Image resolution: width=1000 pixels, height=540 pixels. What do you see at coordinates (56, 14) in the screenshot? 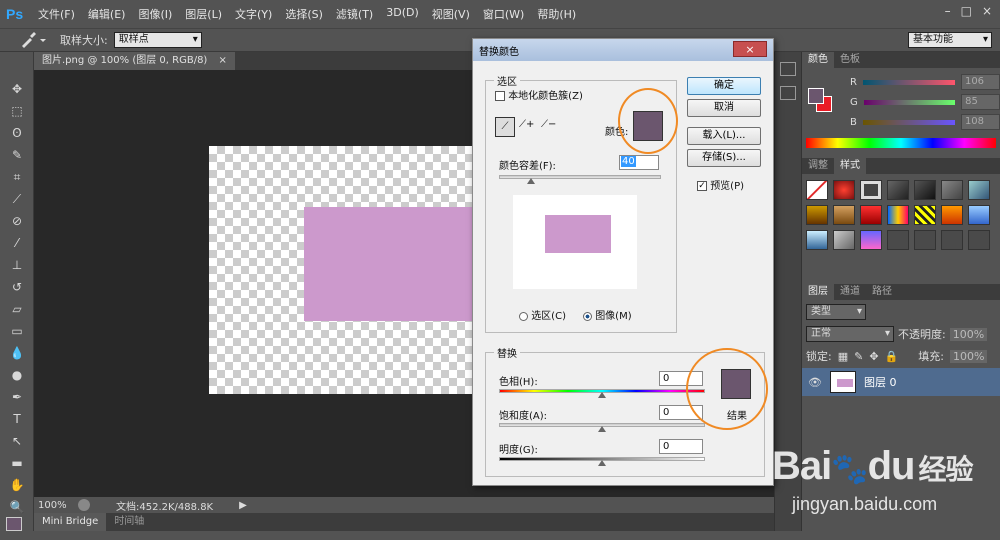
I see `menu-file: 文件(F)` at bounding box center [56, 14].